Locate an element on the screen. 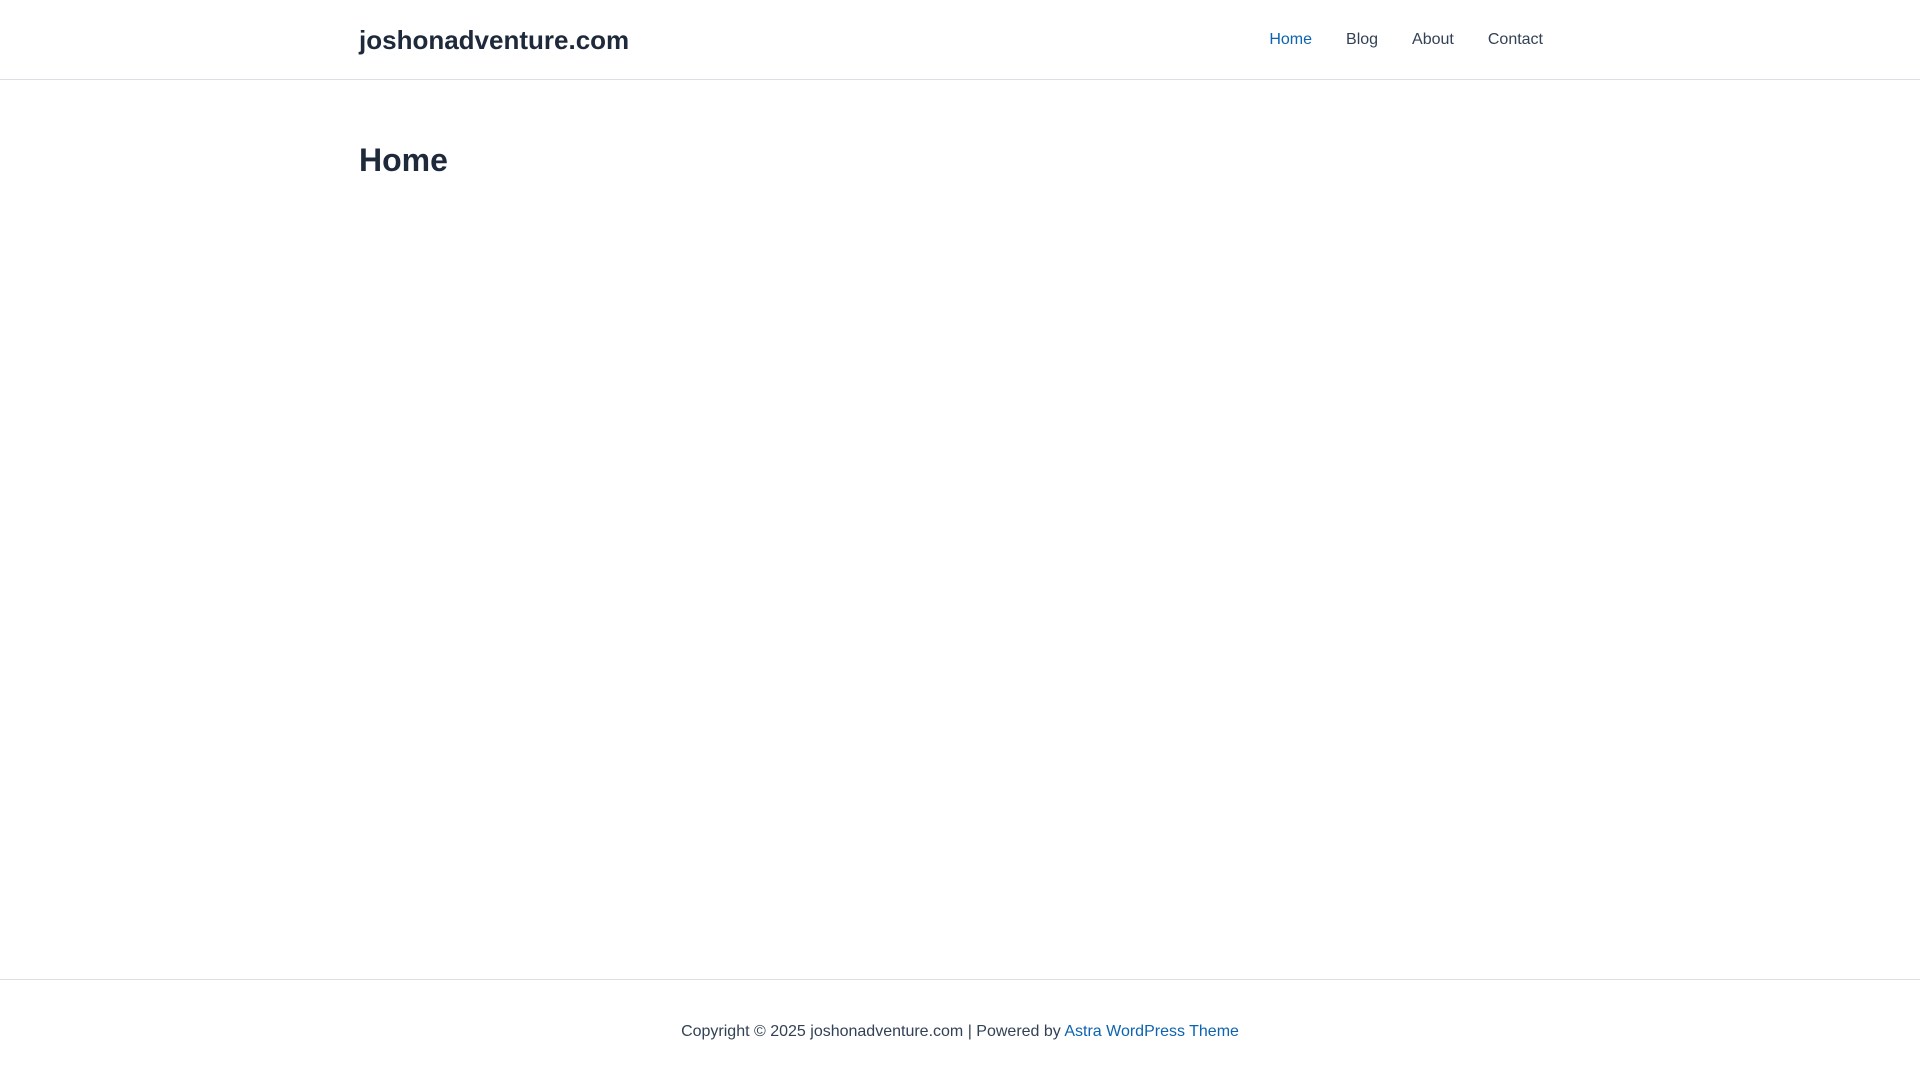 The width and height of the screenshot is (1920, 1080). astra-theme-link: Astra WordPress Theme is located at coordinates (1151, 1031).